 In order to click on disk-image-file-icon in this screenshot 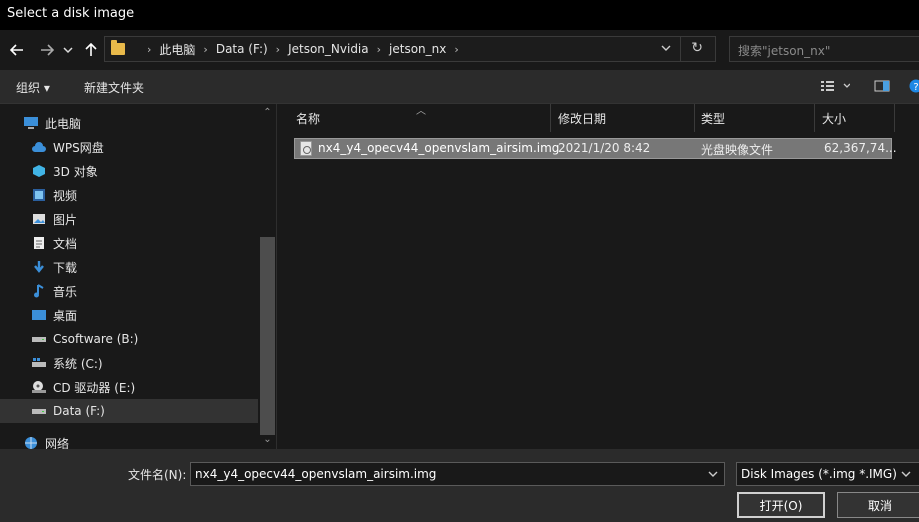, I will do `click(306, 148)`.